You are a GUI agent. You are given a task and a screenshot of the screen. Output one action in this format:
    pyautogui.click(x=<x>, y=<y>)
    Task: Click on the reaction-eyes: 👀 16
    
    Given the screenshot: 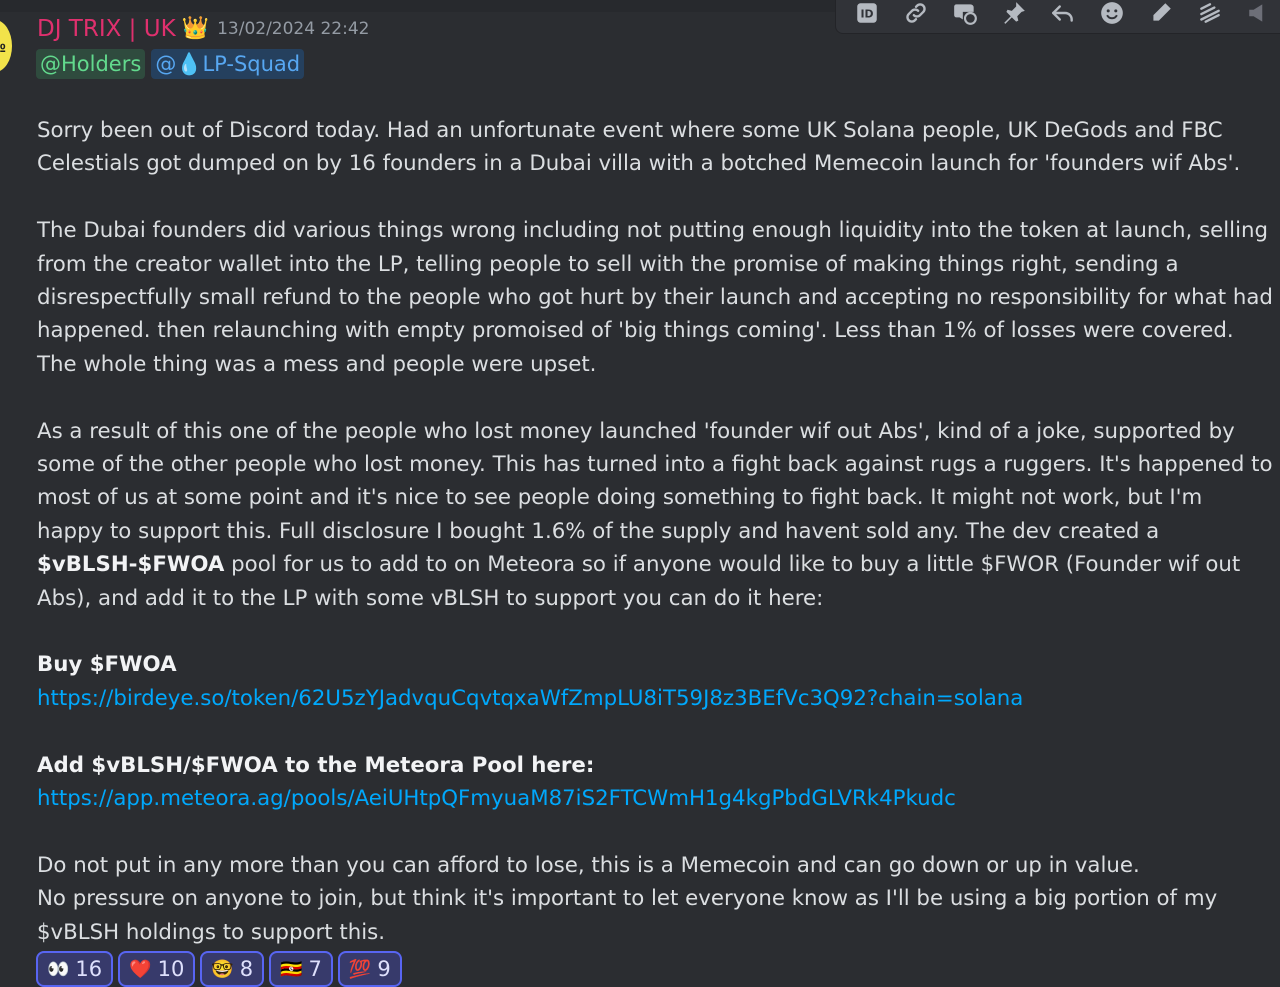 What is the action you would take?
    pyautogui.click(x=75, y=969)
    